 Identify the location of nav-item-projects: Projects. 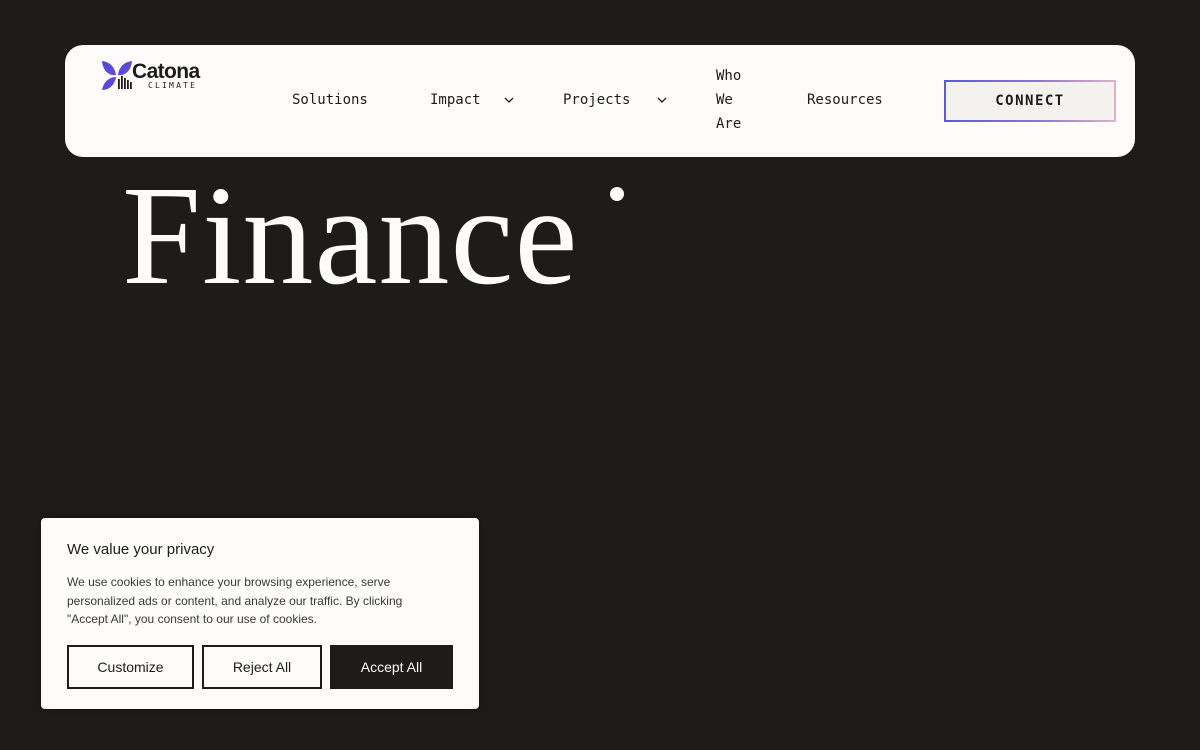
(596, 100).